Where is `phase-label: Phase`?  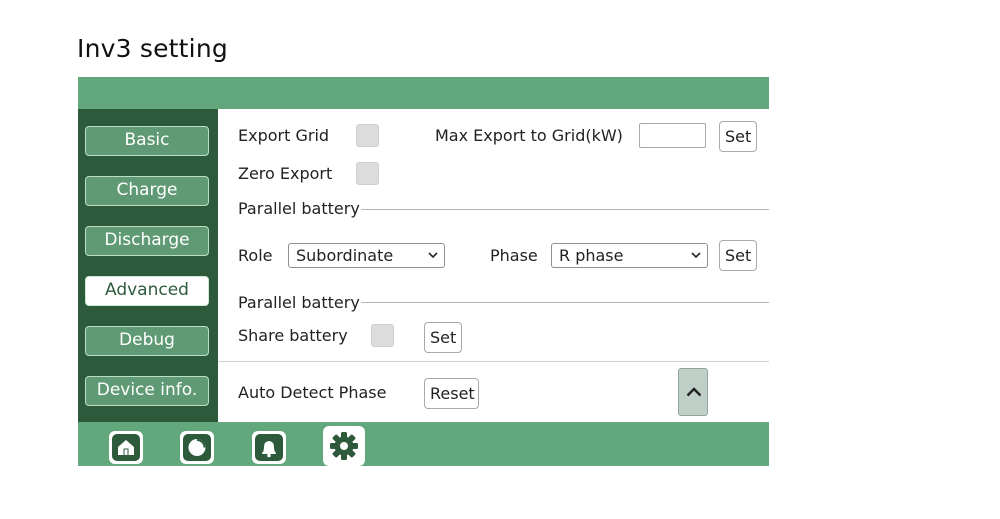 phase-label: Phase is located at coordinates (514, 255).